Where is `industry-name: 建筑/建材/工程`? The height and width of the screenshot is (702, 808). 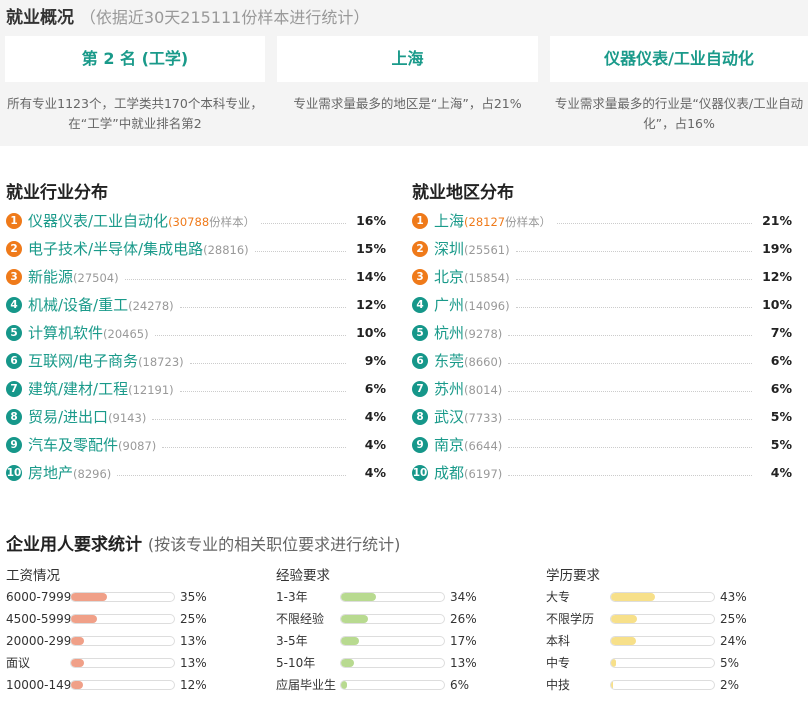 industry-name: 建筑/建材/工程 is located at coordinates (78, 389).